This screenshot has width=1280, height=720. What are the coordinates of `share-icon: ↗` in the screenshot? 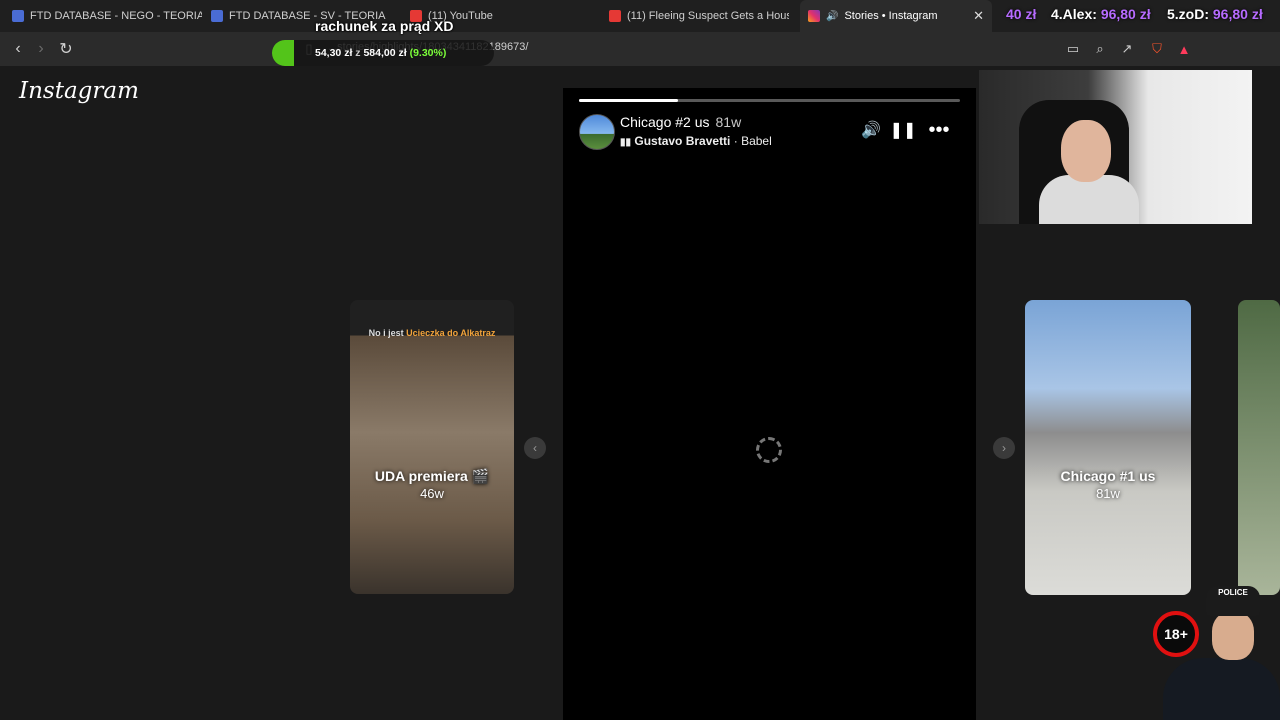 It's located at (1127, 49).